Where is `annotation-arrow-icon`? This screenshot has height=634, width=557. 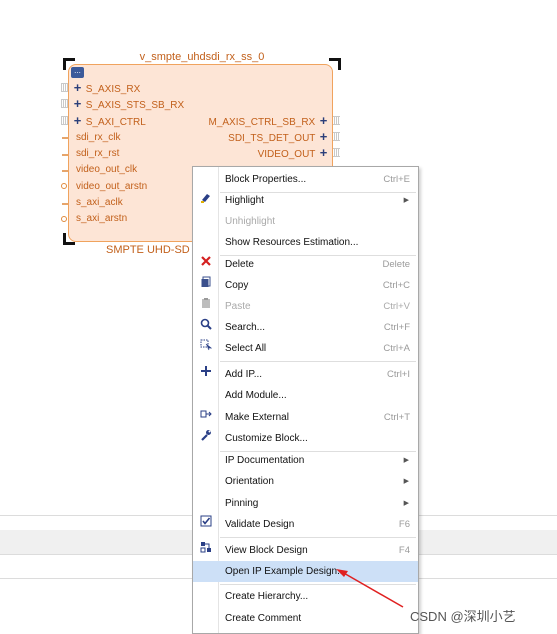 annotation-arrow-icon is located at coordinates (370, 588).